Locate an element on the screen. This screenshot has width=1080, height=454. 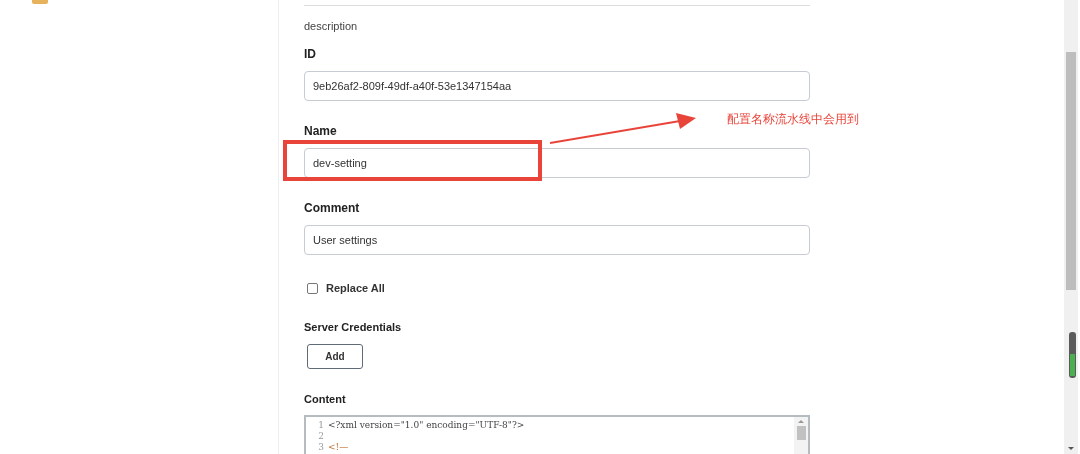
field-label: Server Credentials is located at coordinates (353, 327).